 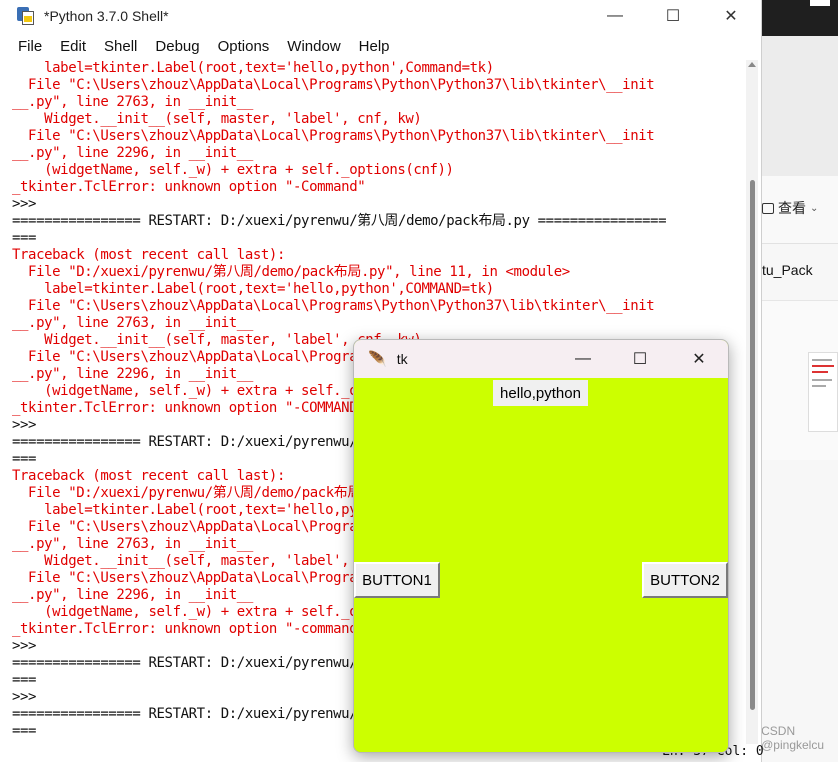 I want to click on tk-minimize-button: —, so click(x=583, y=359).